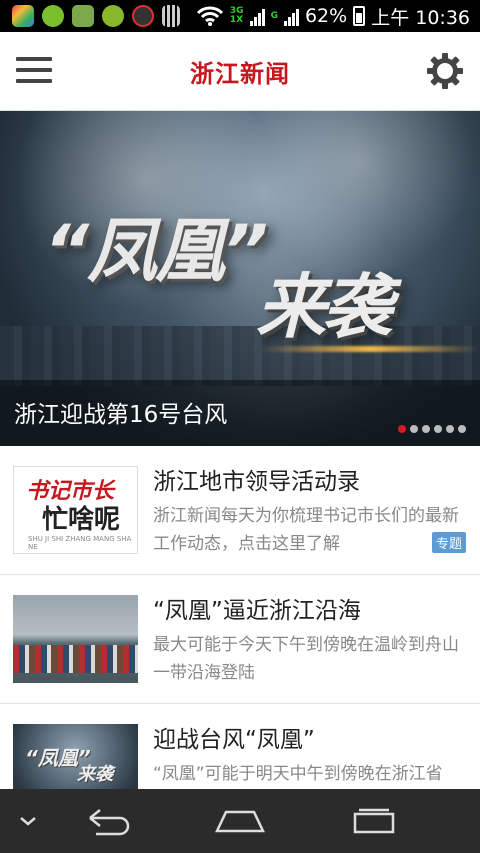  I want to click on topic-badge: 专题, so click(448, 542).